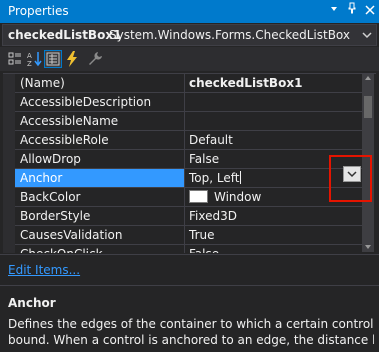 The image size is (379, 352). I want to click on property-row-backcolor: BackColor Window, so click(183, 197).